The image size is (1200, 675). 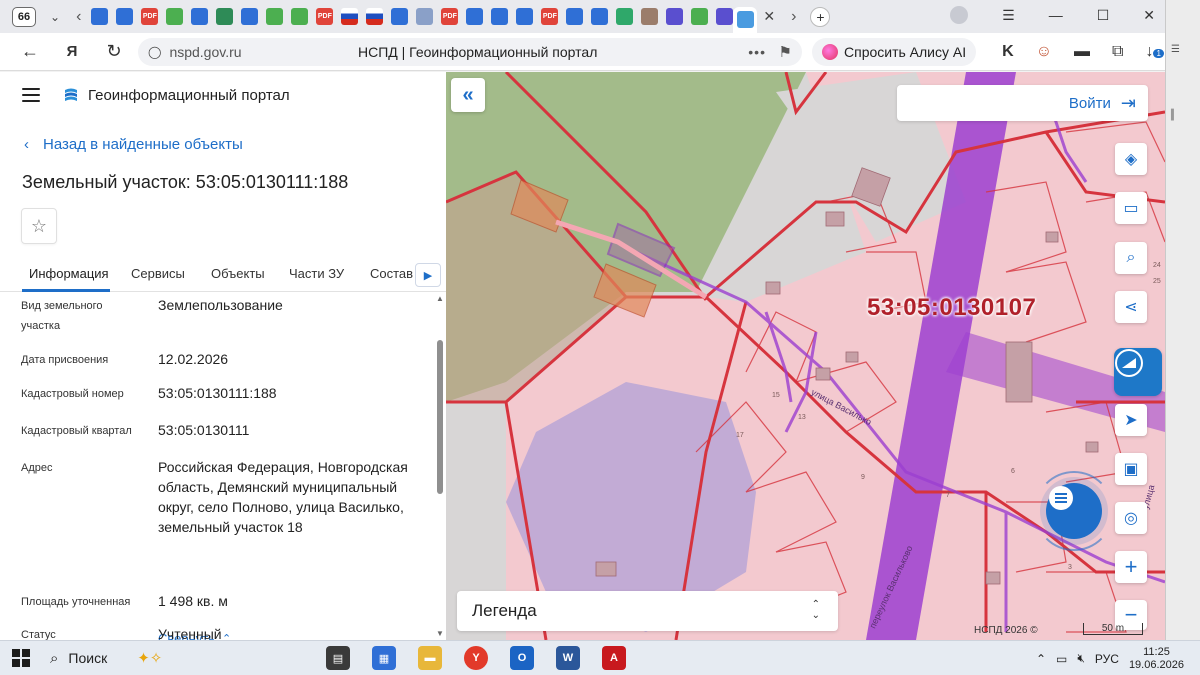 I want to click on close-tab-icon: ✕, so click(x=769, y=16).